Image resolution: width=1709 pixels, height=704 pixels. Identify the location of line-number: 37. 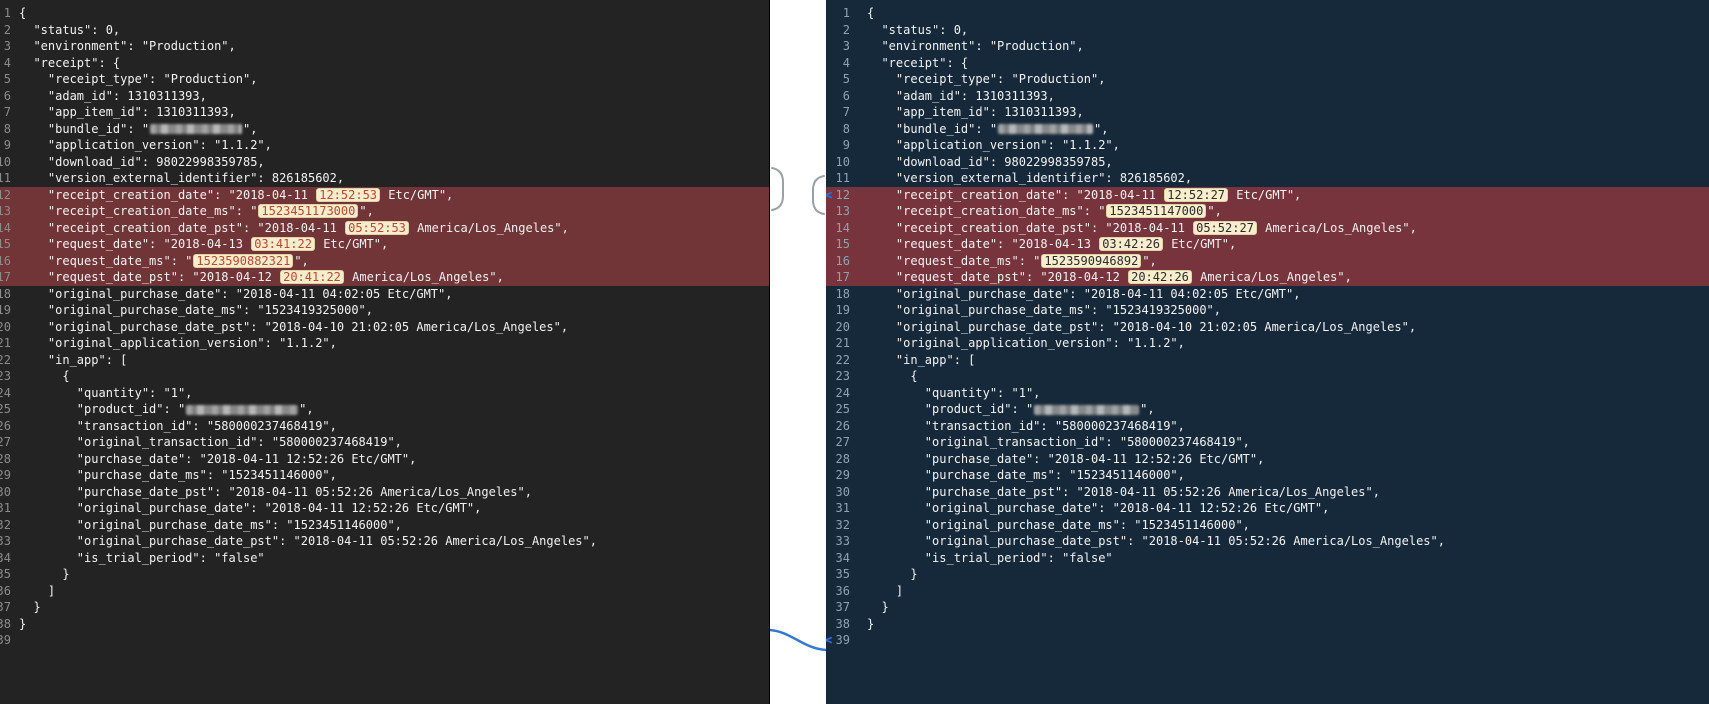
(842, 607).